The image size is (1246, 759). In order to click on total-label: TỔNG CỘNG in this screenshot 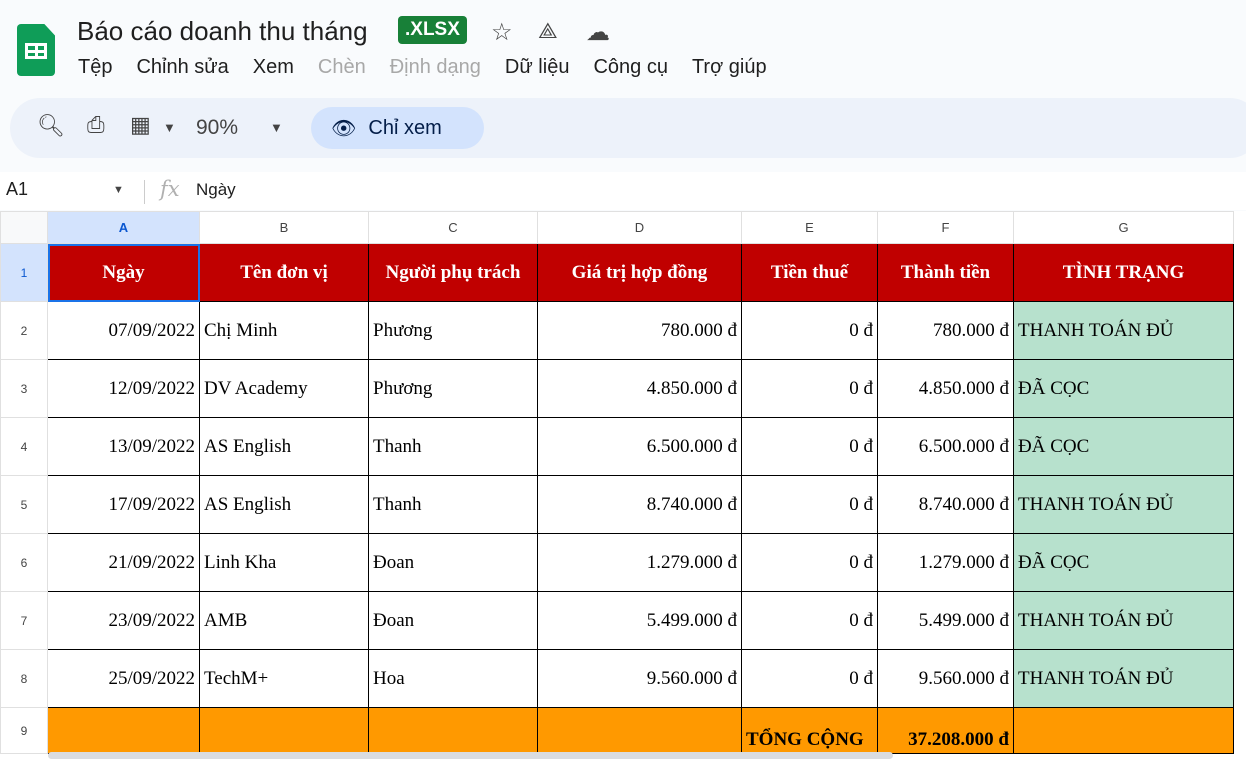, I will do `click(809, 730)`.